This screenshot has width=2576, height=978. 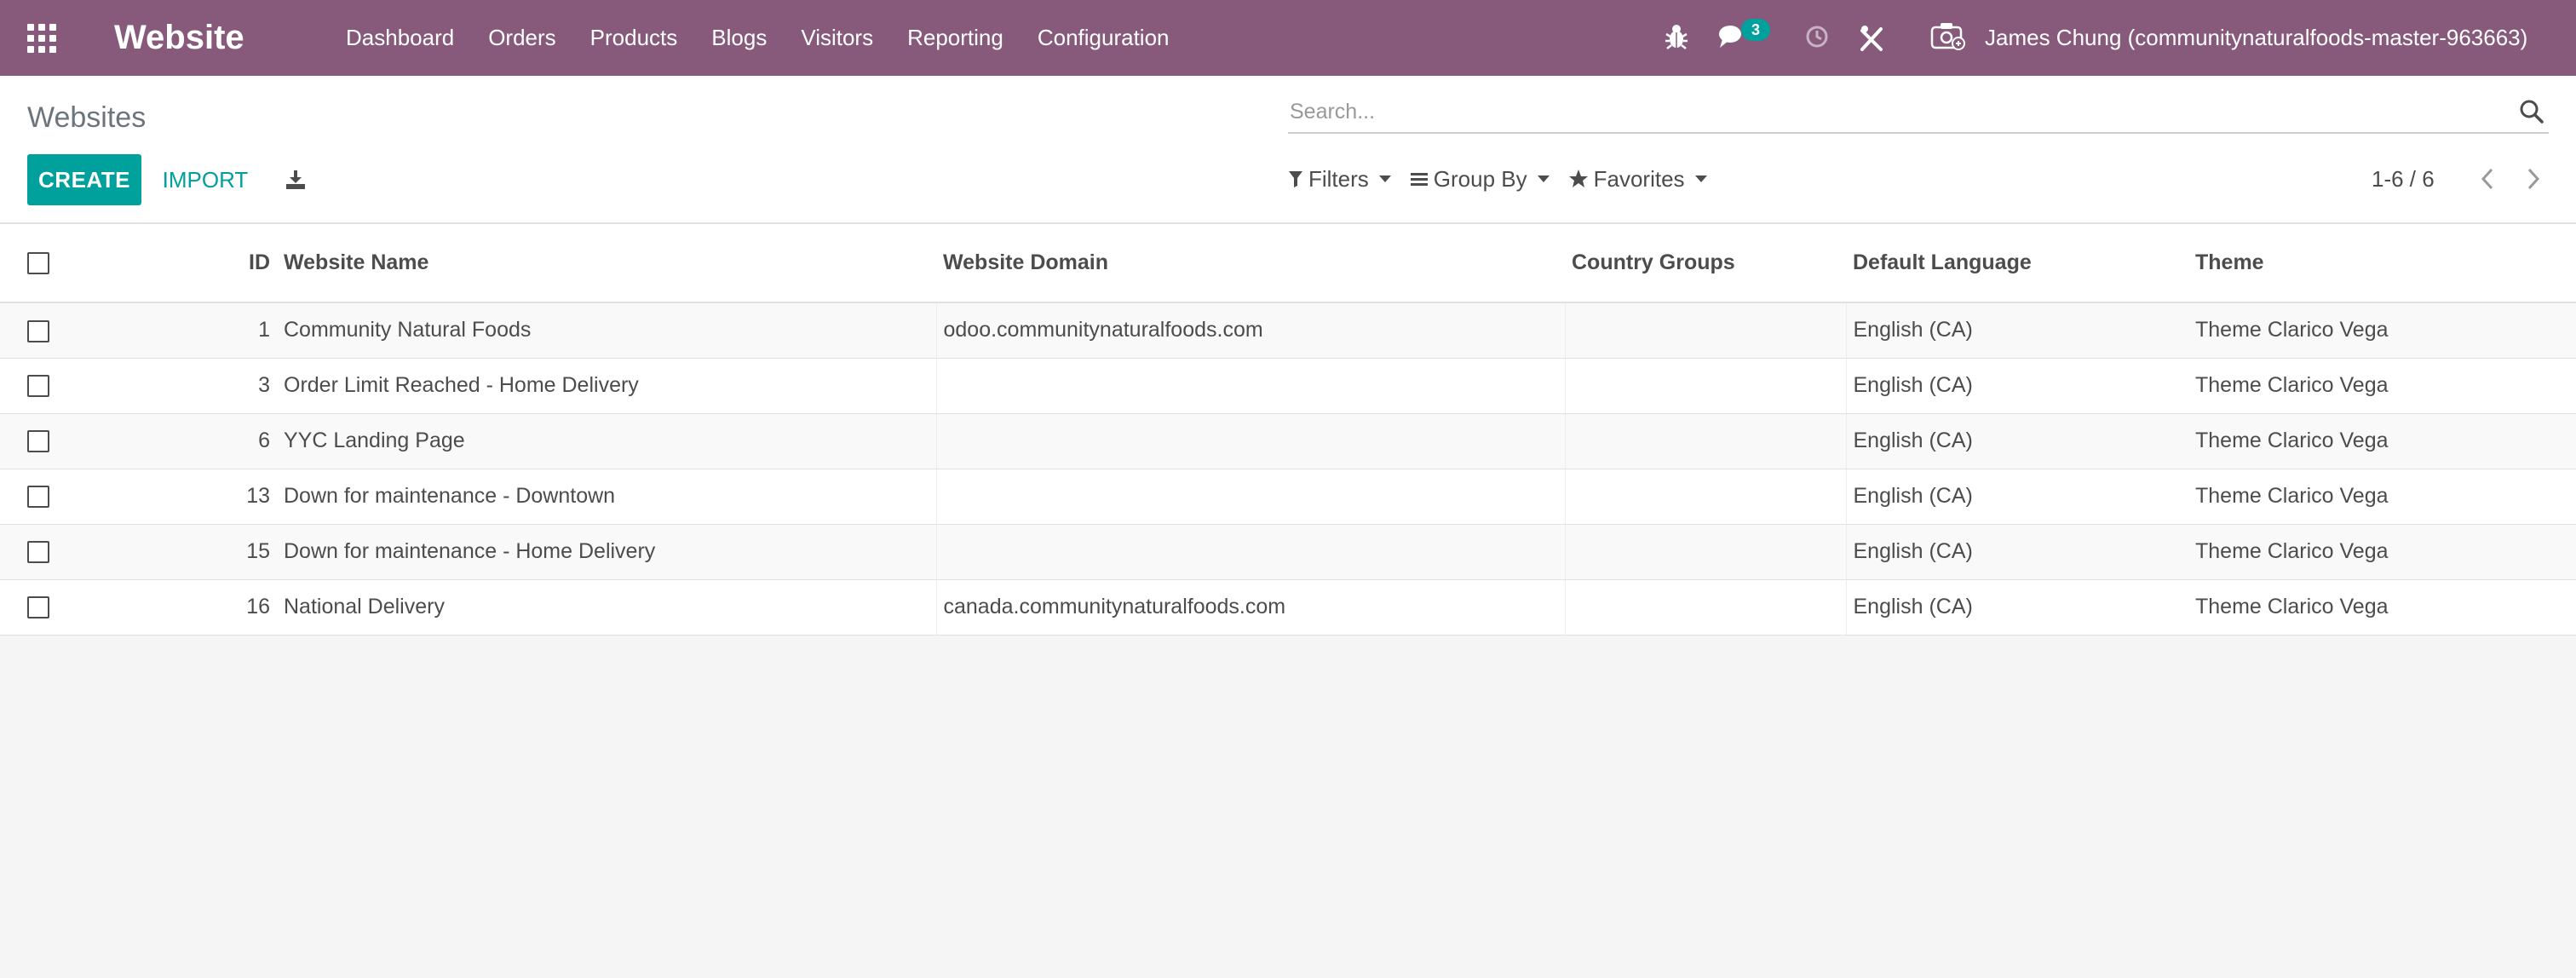 What do you see at coordinates (1420, 178) in the screenshot?
I see `list-bars-icon` at bounding box center [1420, 178].